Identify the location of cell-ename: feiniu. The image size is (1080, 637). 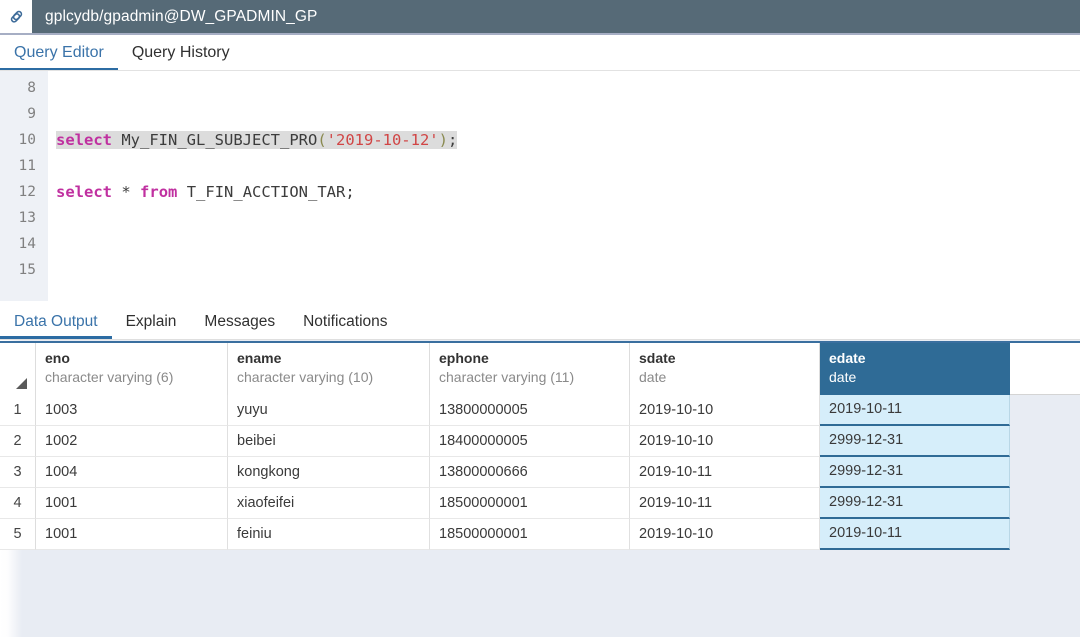
(329, 534).